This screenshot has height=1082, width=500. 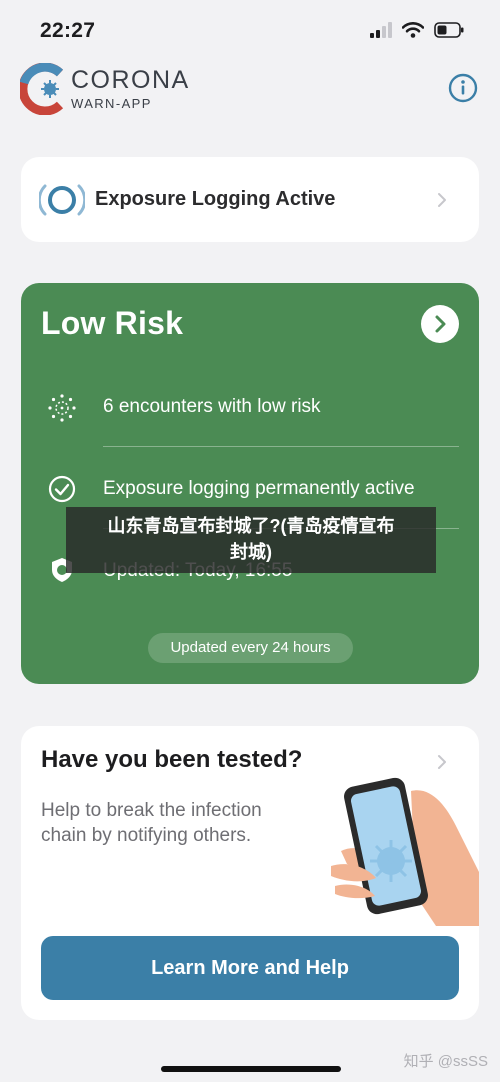 I want to click on exposure-logging-card: Exposure Logging Active, so click(x=250, y=199).